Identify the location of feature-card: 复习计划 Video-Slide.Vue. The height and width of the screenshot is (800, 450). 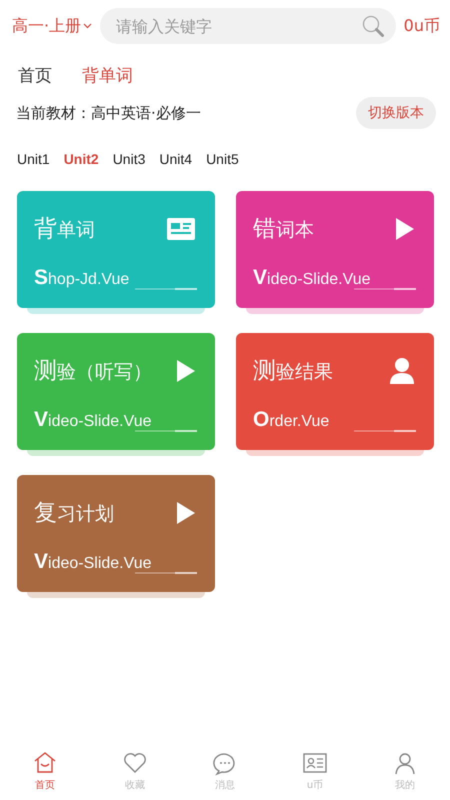
(116, 533).